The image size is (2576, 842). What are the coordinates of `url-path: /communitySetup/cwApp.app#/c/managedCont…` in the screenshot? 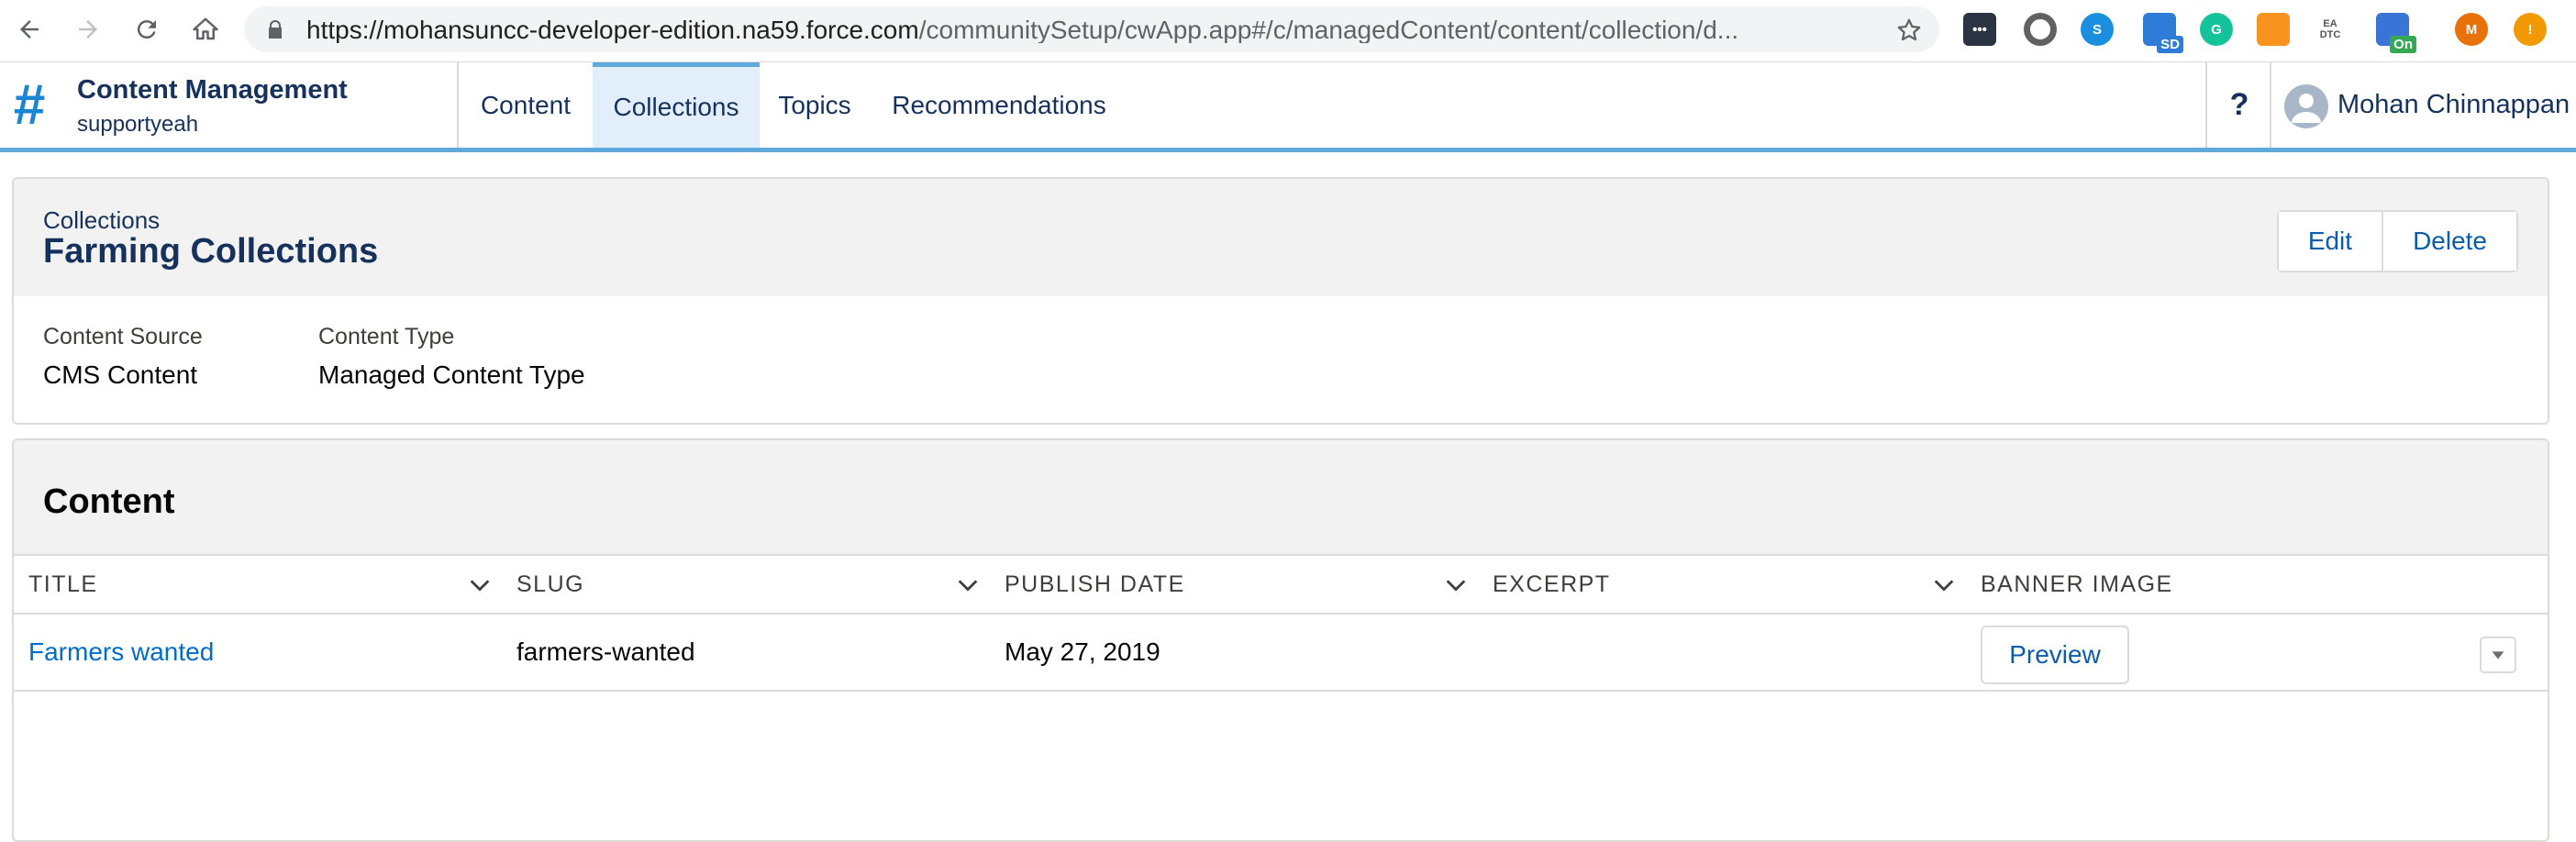 It's located at (1328, 30).